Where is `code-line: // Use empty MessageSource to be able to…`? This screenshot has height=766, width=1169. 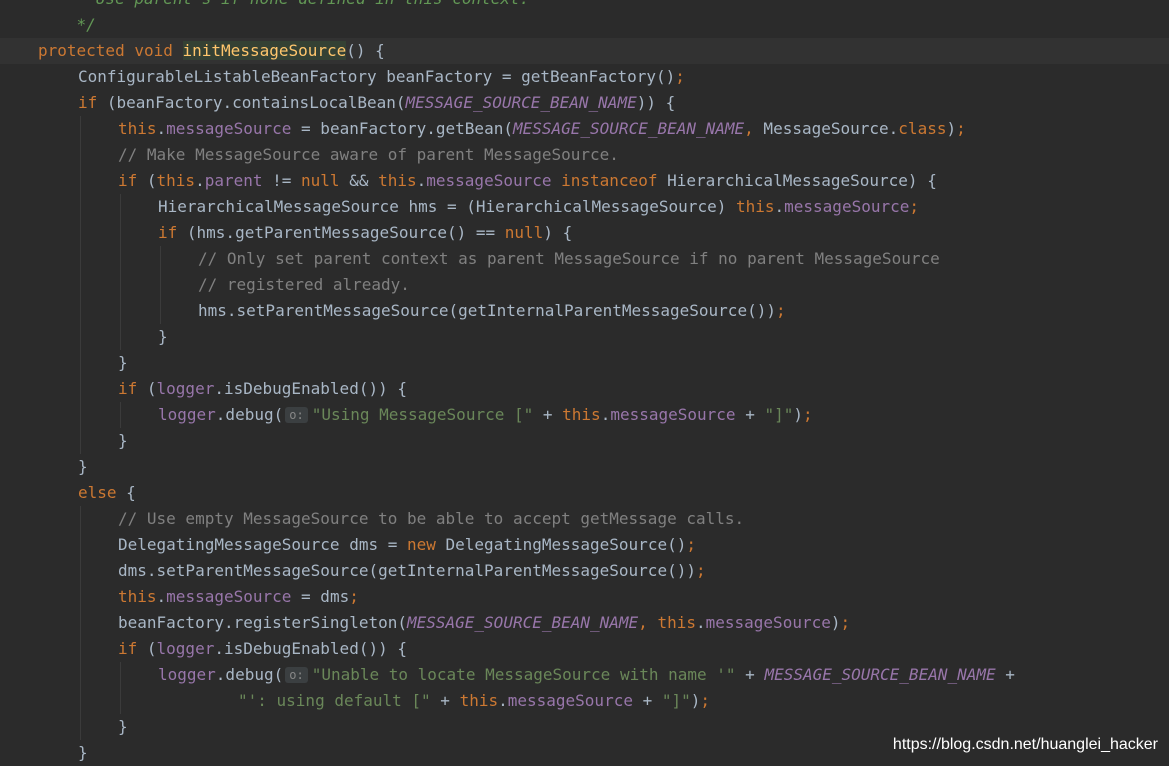 code-line: // Use empty MessageSource to be able to… is located at coordinates (584, 519).